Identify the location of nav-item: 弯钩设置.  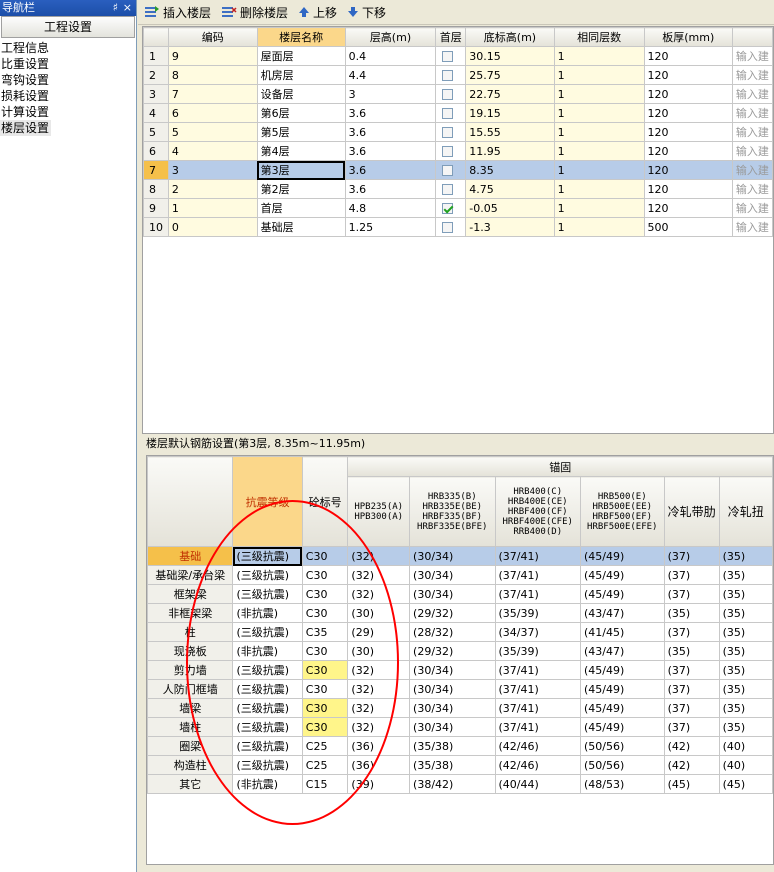
(68, 80).